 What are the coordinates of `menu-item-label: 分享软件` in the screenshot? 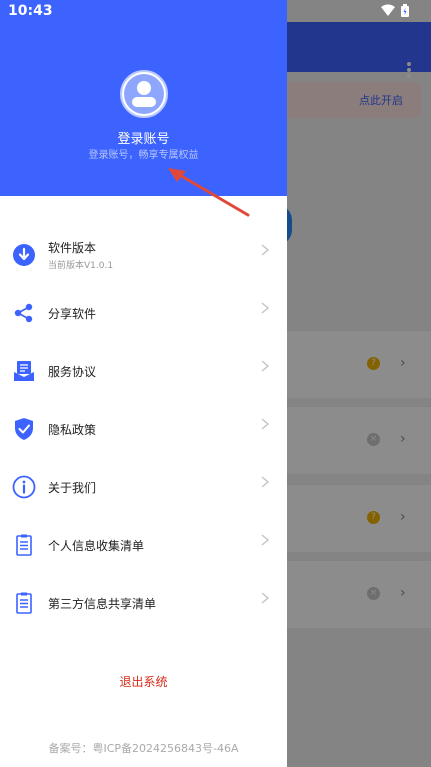 It's located at (72, 313).